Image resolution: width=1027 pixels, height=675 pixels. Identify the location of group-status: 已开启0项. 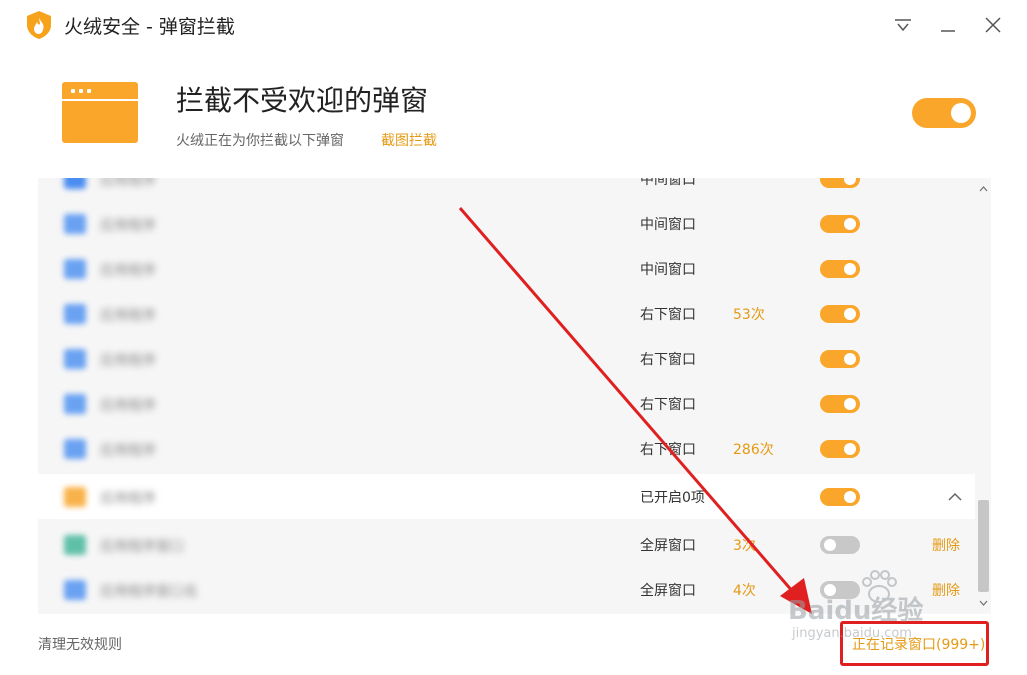
(672, 498).